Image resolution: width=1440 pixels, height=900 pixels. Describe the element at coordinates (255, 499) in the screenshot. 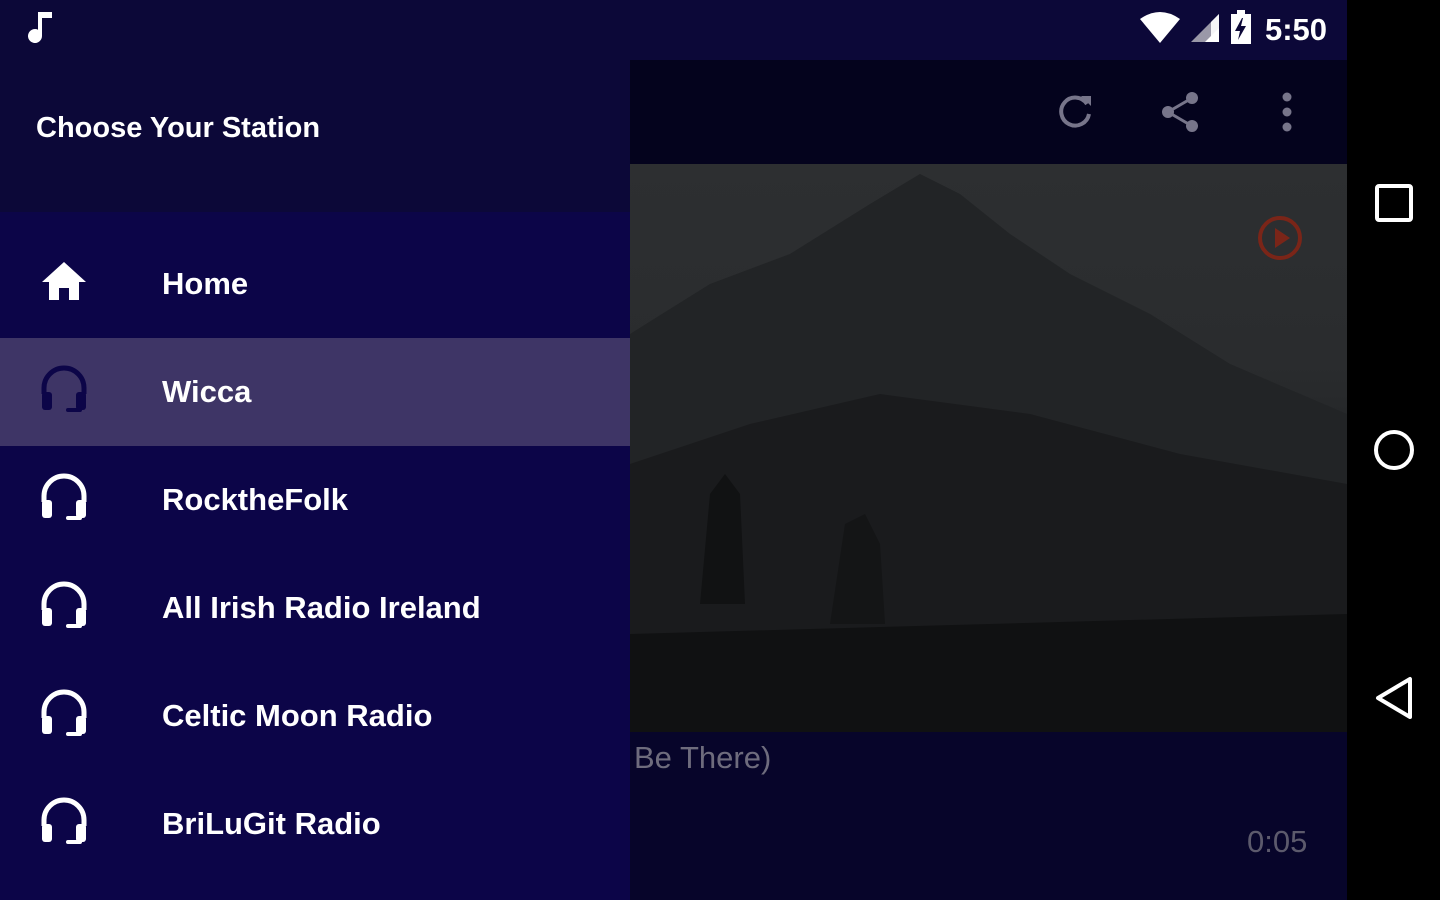

I see `drawer-item-label: RocktheFolk` at that location.